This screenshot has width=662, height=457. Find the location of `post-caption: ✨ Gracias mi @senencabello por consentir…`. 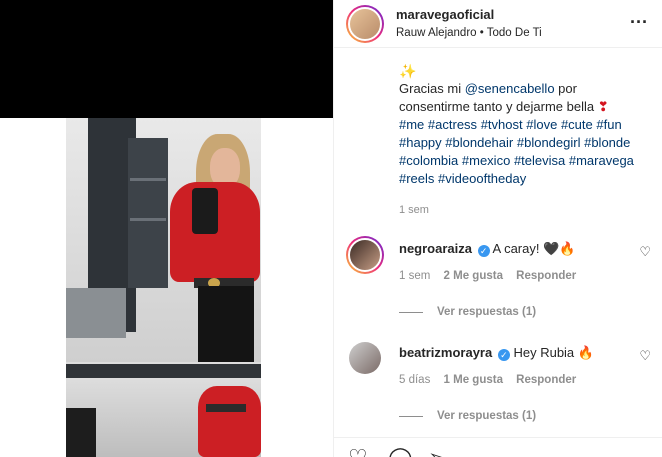

post-caption: ✨ Gracias mi @senencabello por consentir… is located at coordinates (524, 125).